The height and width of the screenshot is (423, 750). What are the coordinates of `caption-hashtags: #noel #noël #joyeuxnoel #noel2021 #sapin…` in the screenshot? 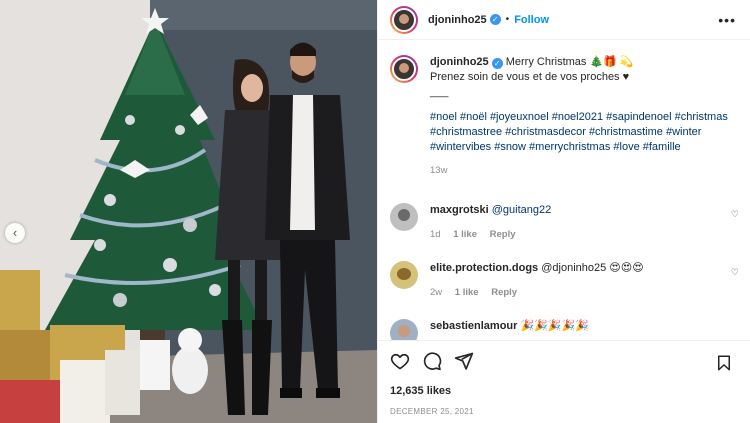 It's located at (584, 132).